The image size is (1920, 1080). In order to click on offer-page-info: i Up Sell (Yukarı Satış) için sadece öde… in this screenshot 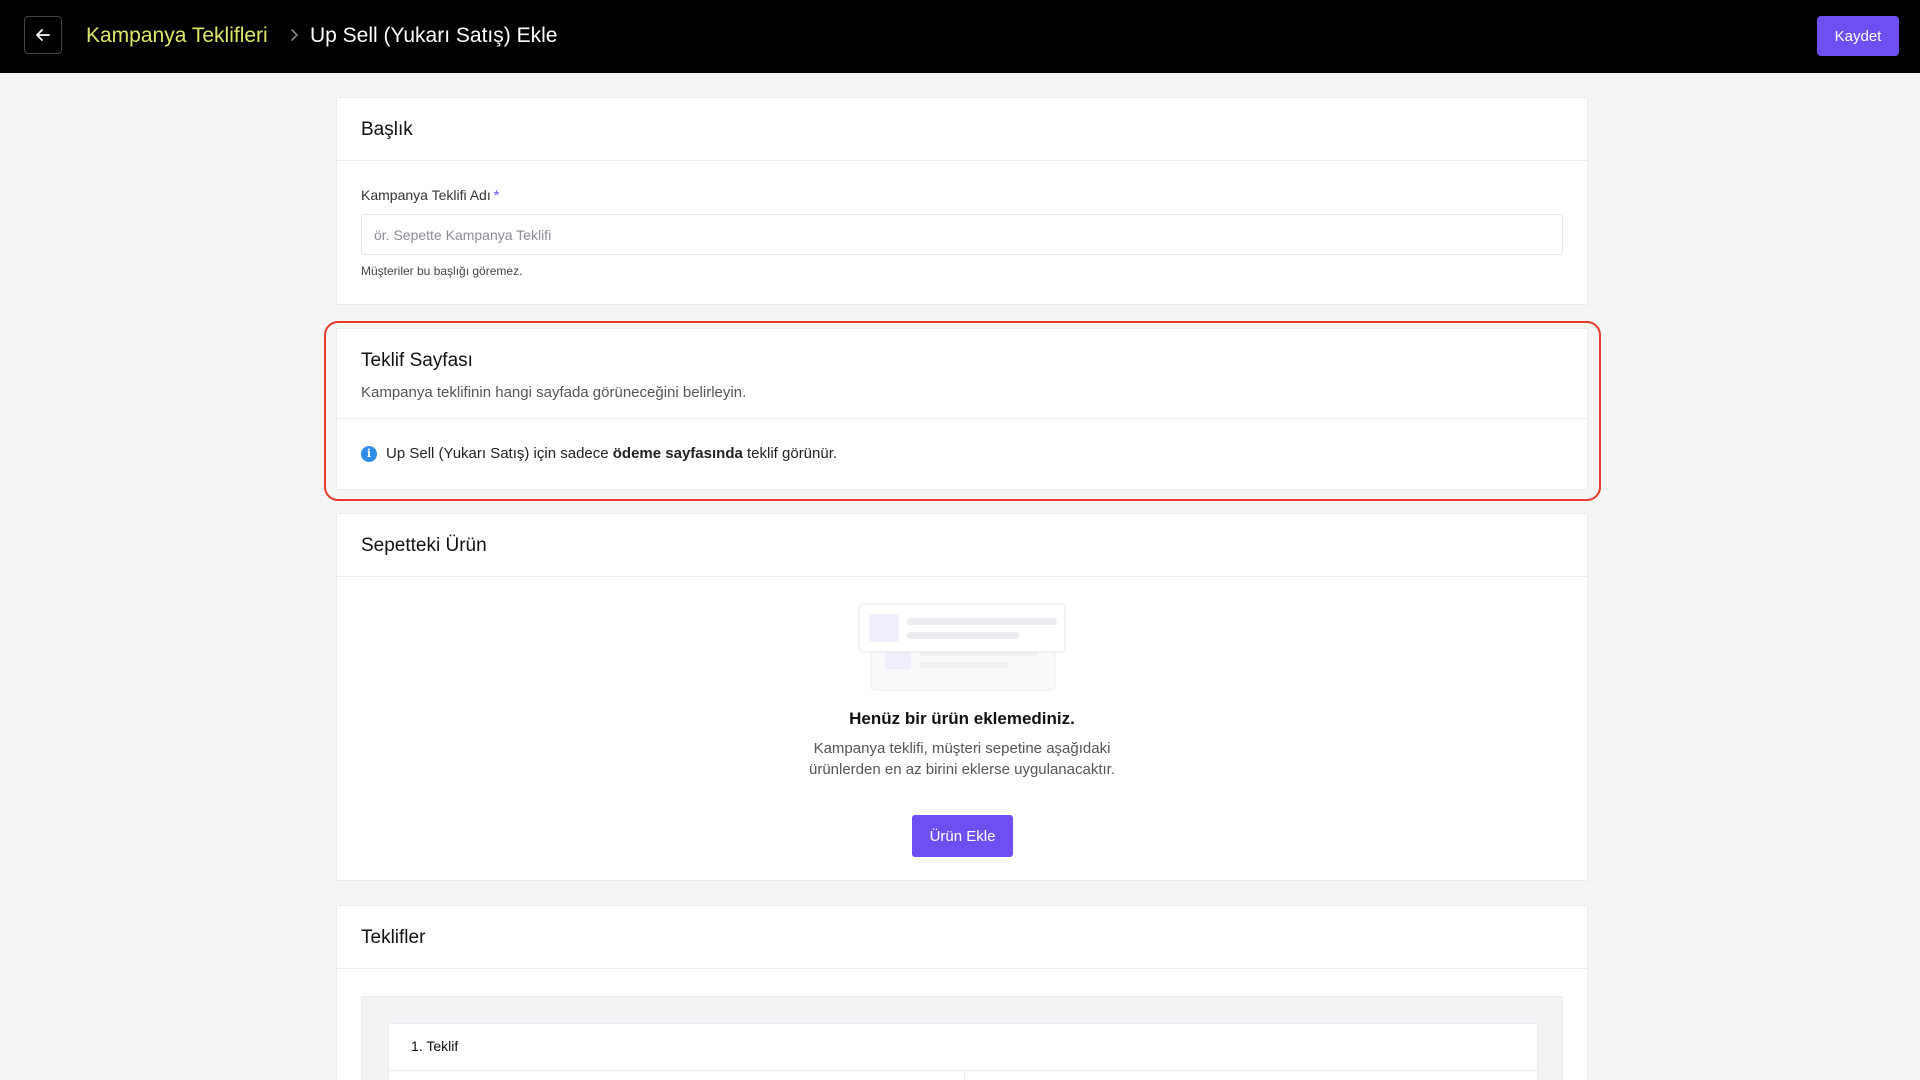, I will do `click(599, 453)`.